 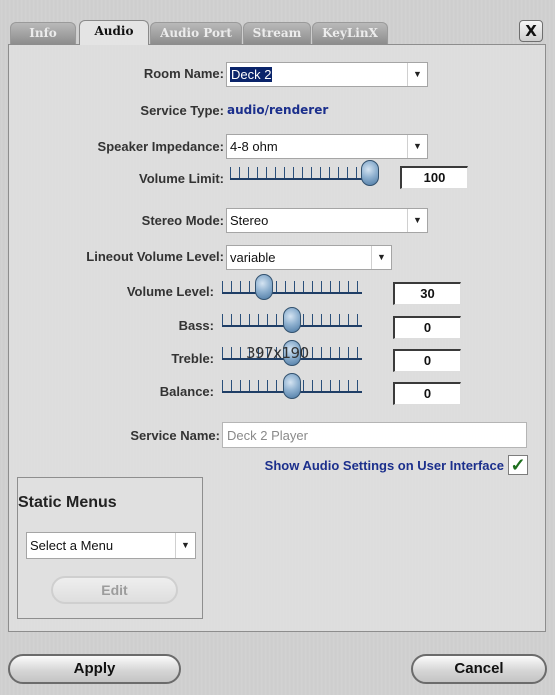 What do you see at coordinates (182, 110) in the screenshot?
I see `service-type-label: Service Type:` at bounding box center [182, 110].